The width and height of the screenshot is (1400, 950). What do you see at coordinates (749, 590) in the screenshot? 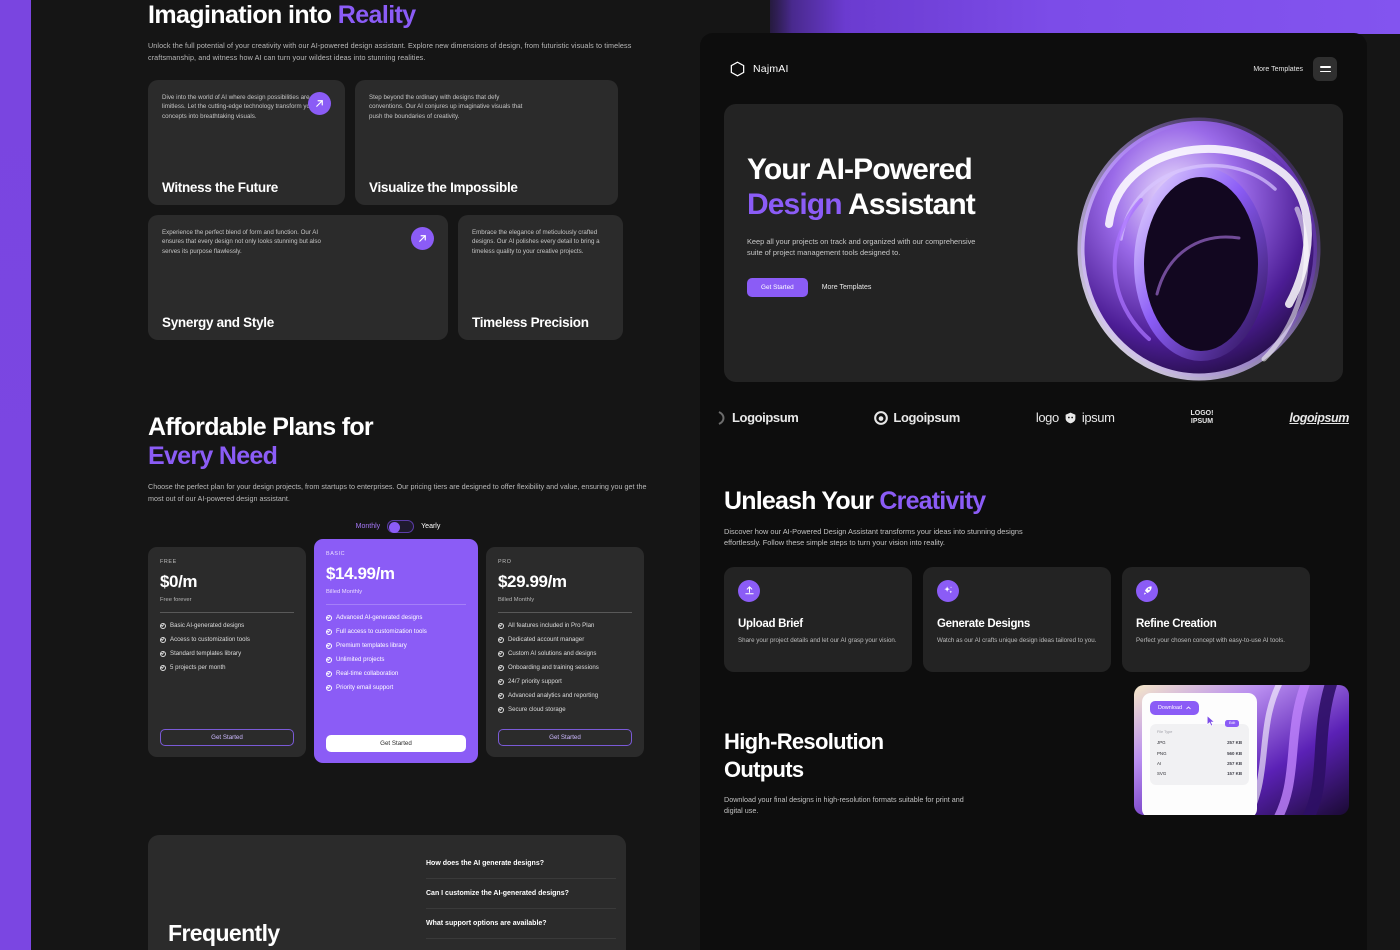
I see `upload-icon` at bounding box center [749, 590].